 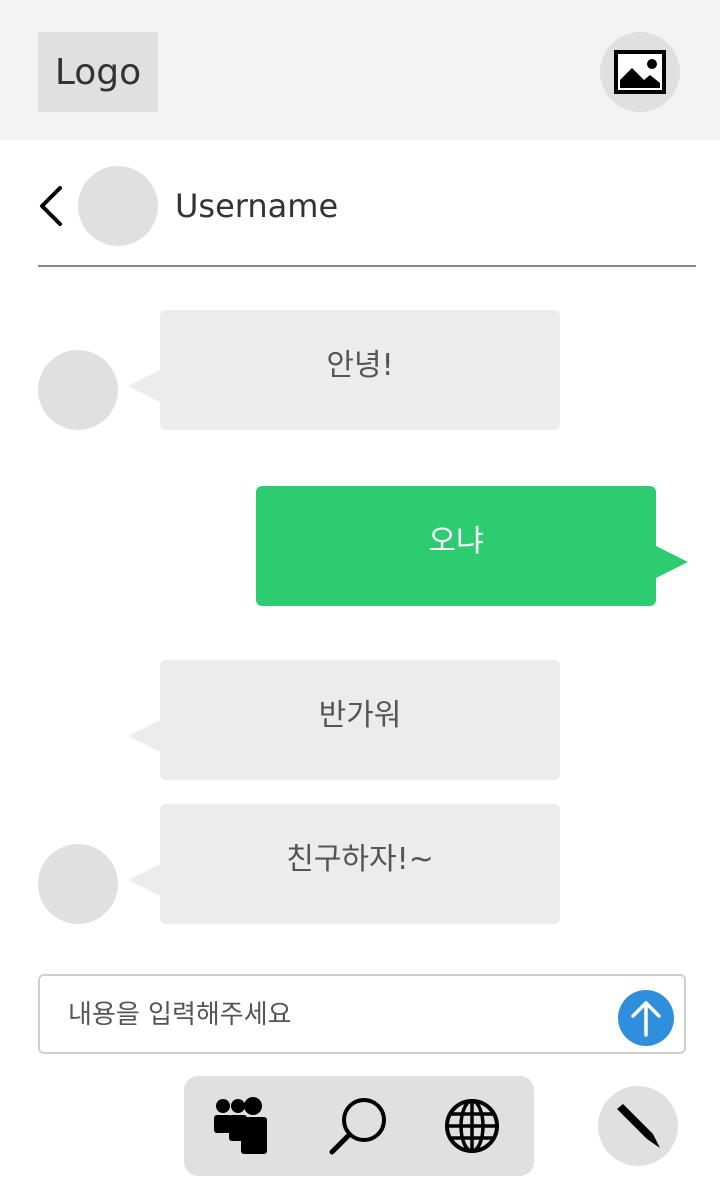 I want to click on nav-friends, so click(x=240, y=1126).